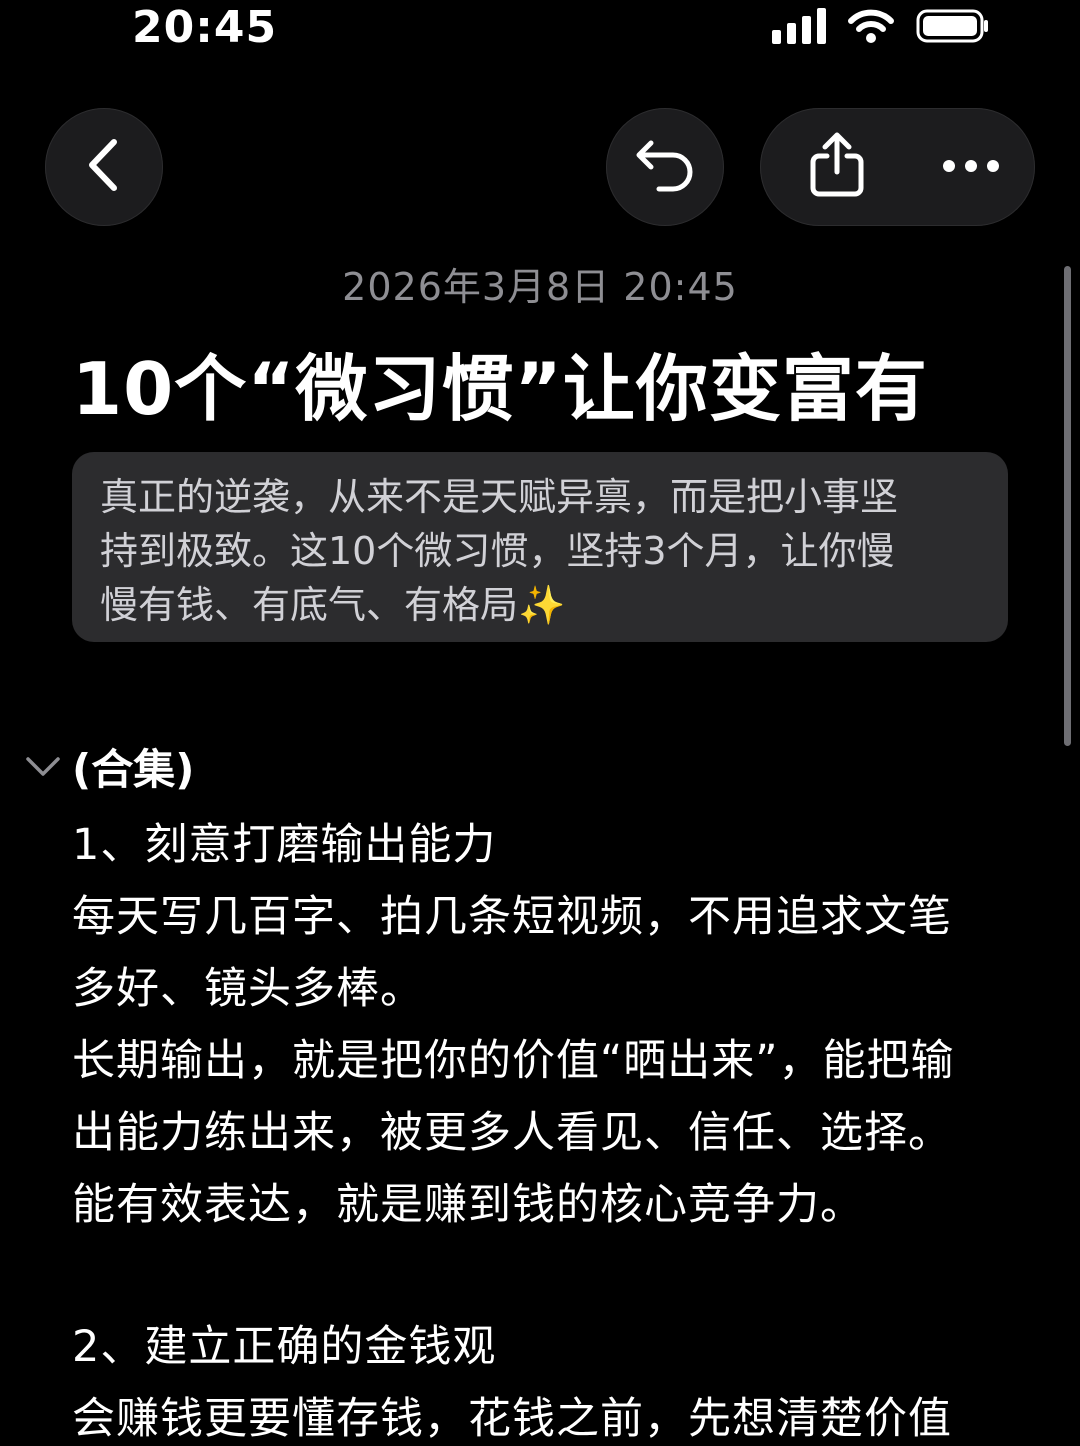 The height and width of the screenshot is (1446, 1080). Describe the element at coordinates (497, 551) in the screenshot. I see `intro-line: 持到极致。这10个微习惯，坚持3个月，让你慢` at that location.